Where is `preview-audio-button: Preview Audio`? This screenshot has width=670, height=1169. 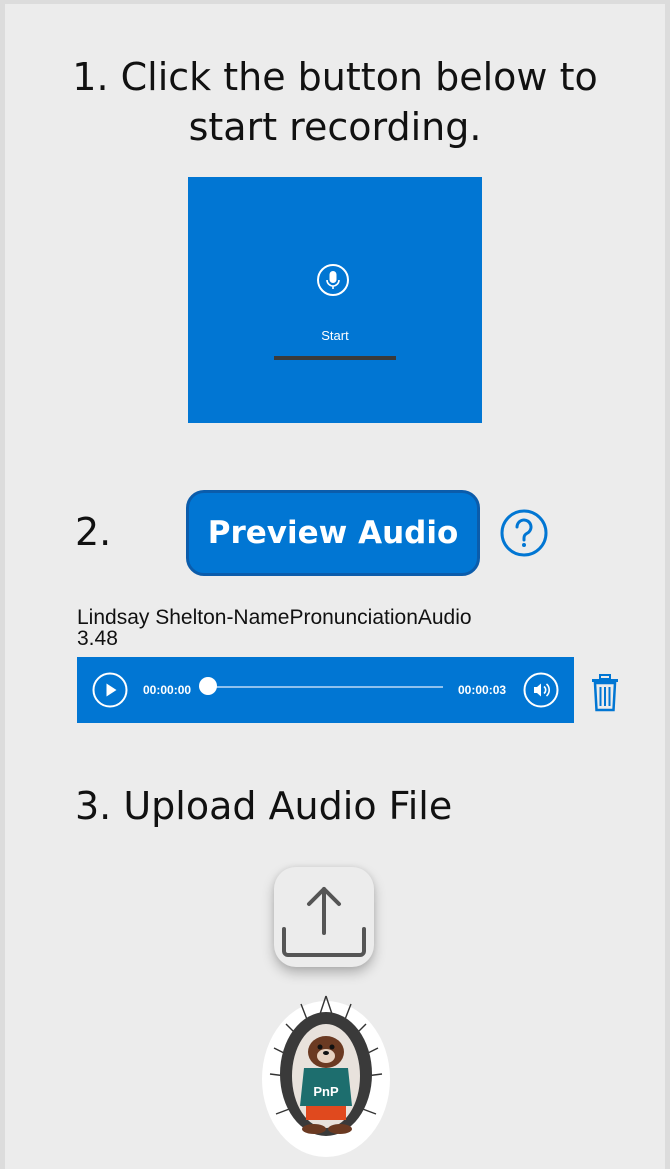 preview-audio-button: Preview Audio is located at coordinates (333, 533).